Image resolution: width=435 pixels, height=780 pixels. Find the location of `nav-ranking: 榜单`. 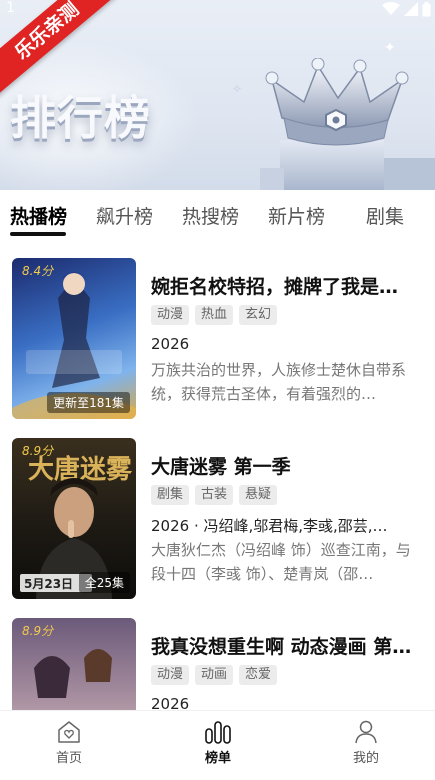

nav-ranking: 榜单 is located at coordinates (218, 742).